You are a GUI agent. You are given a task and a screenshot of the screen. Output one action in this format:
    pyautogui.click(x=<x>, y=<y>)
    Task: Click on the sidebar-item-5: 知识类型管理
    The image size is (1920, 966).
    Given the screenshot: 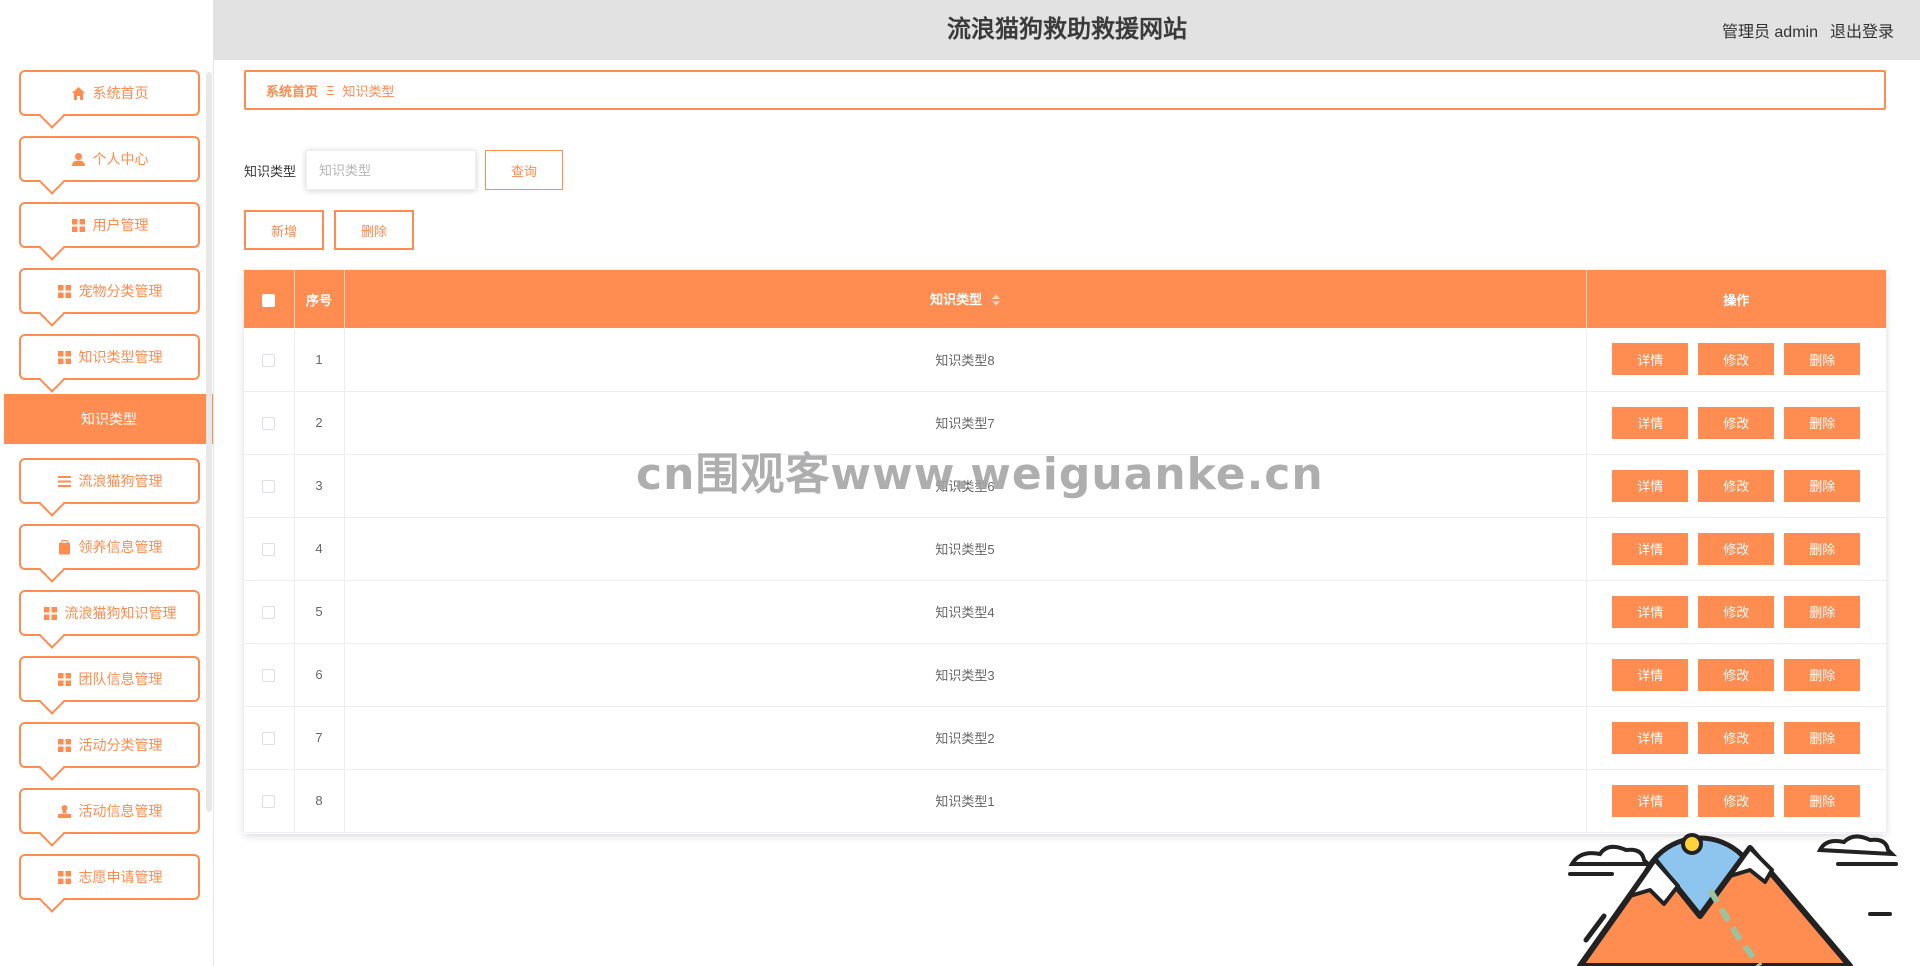 What is the action you would take?
    pyautogui.click(x=109, y=357)
    